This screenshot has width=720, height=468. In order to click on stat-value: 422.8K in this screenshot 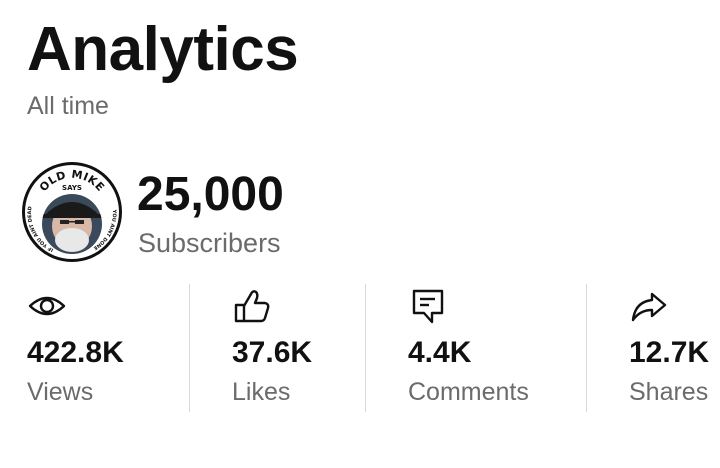, I will do `click(75, 352)`.